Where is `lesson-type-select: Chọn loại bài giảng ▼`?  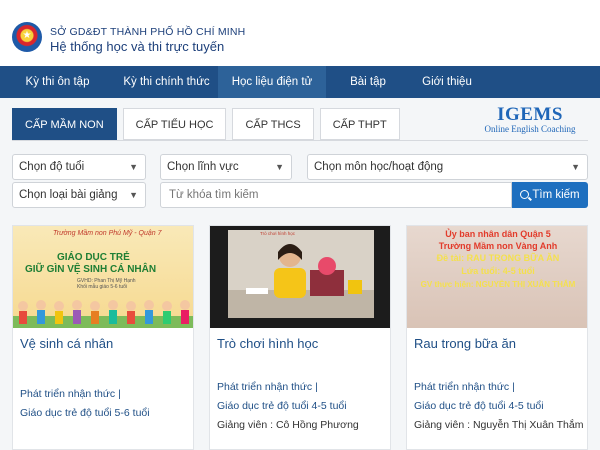
lesson-type-select: Chọn loại bài giảng ▼ is located at coordinates (79, 195).